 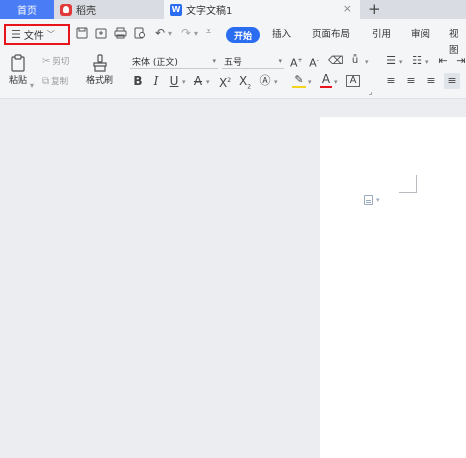 I want to click on paste-icon, so click(x=18, y=63).